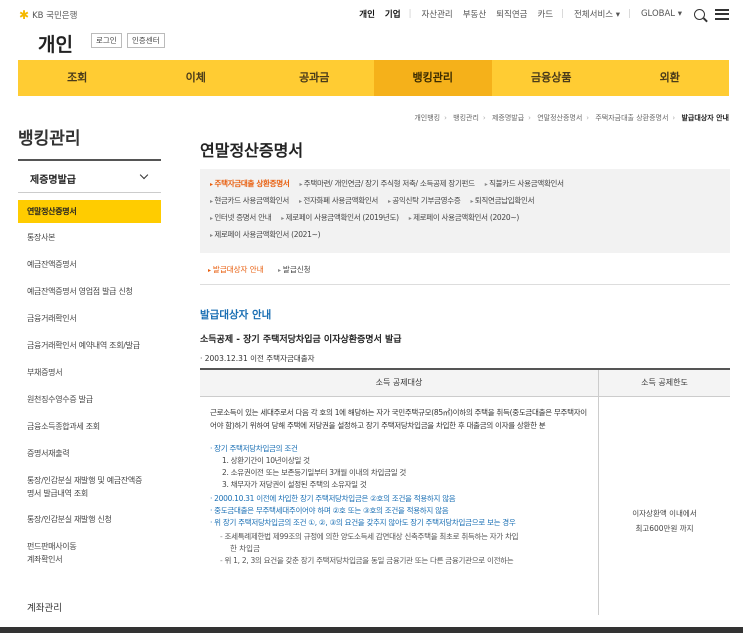  What do you see at coordinates (89, 560) in the screenshot?
I see `sidebar-item-account-confirmation: 계좌확인서` at bounding box center [89, 560].